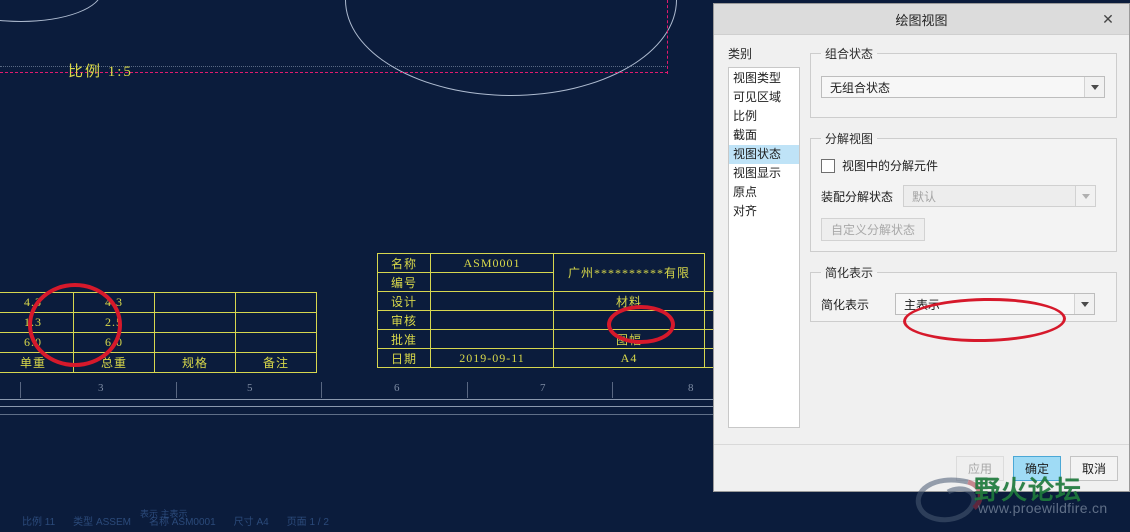  I want to click on tb-sheet-value: A4, so click(629, 358).